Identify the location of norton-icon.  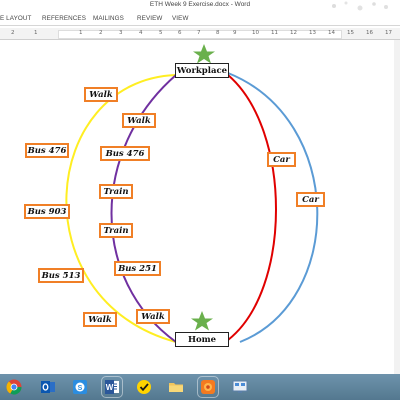
(144, 387).